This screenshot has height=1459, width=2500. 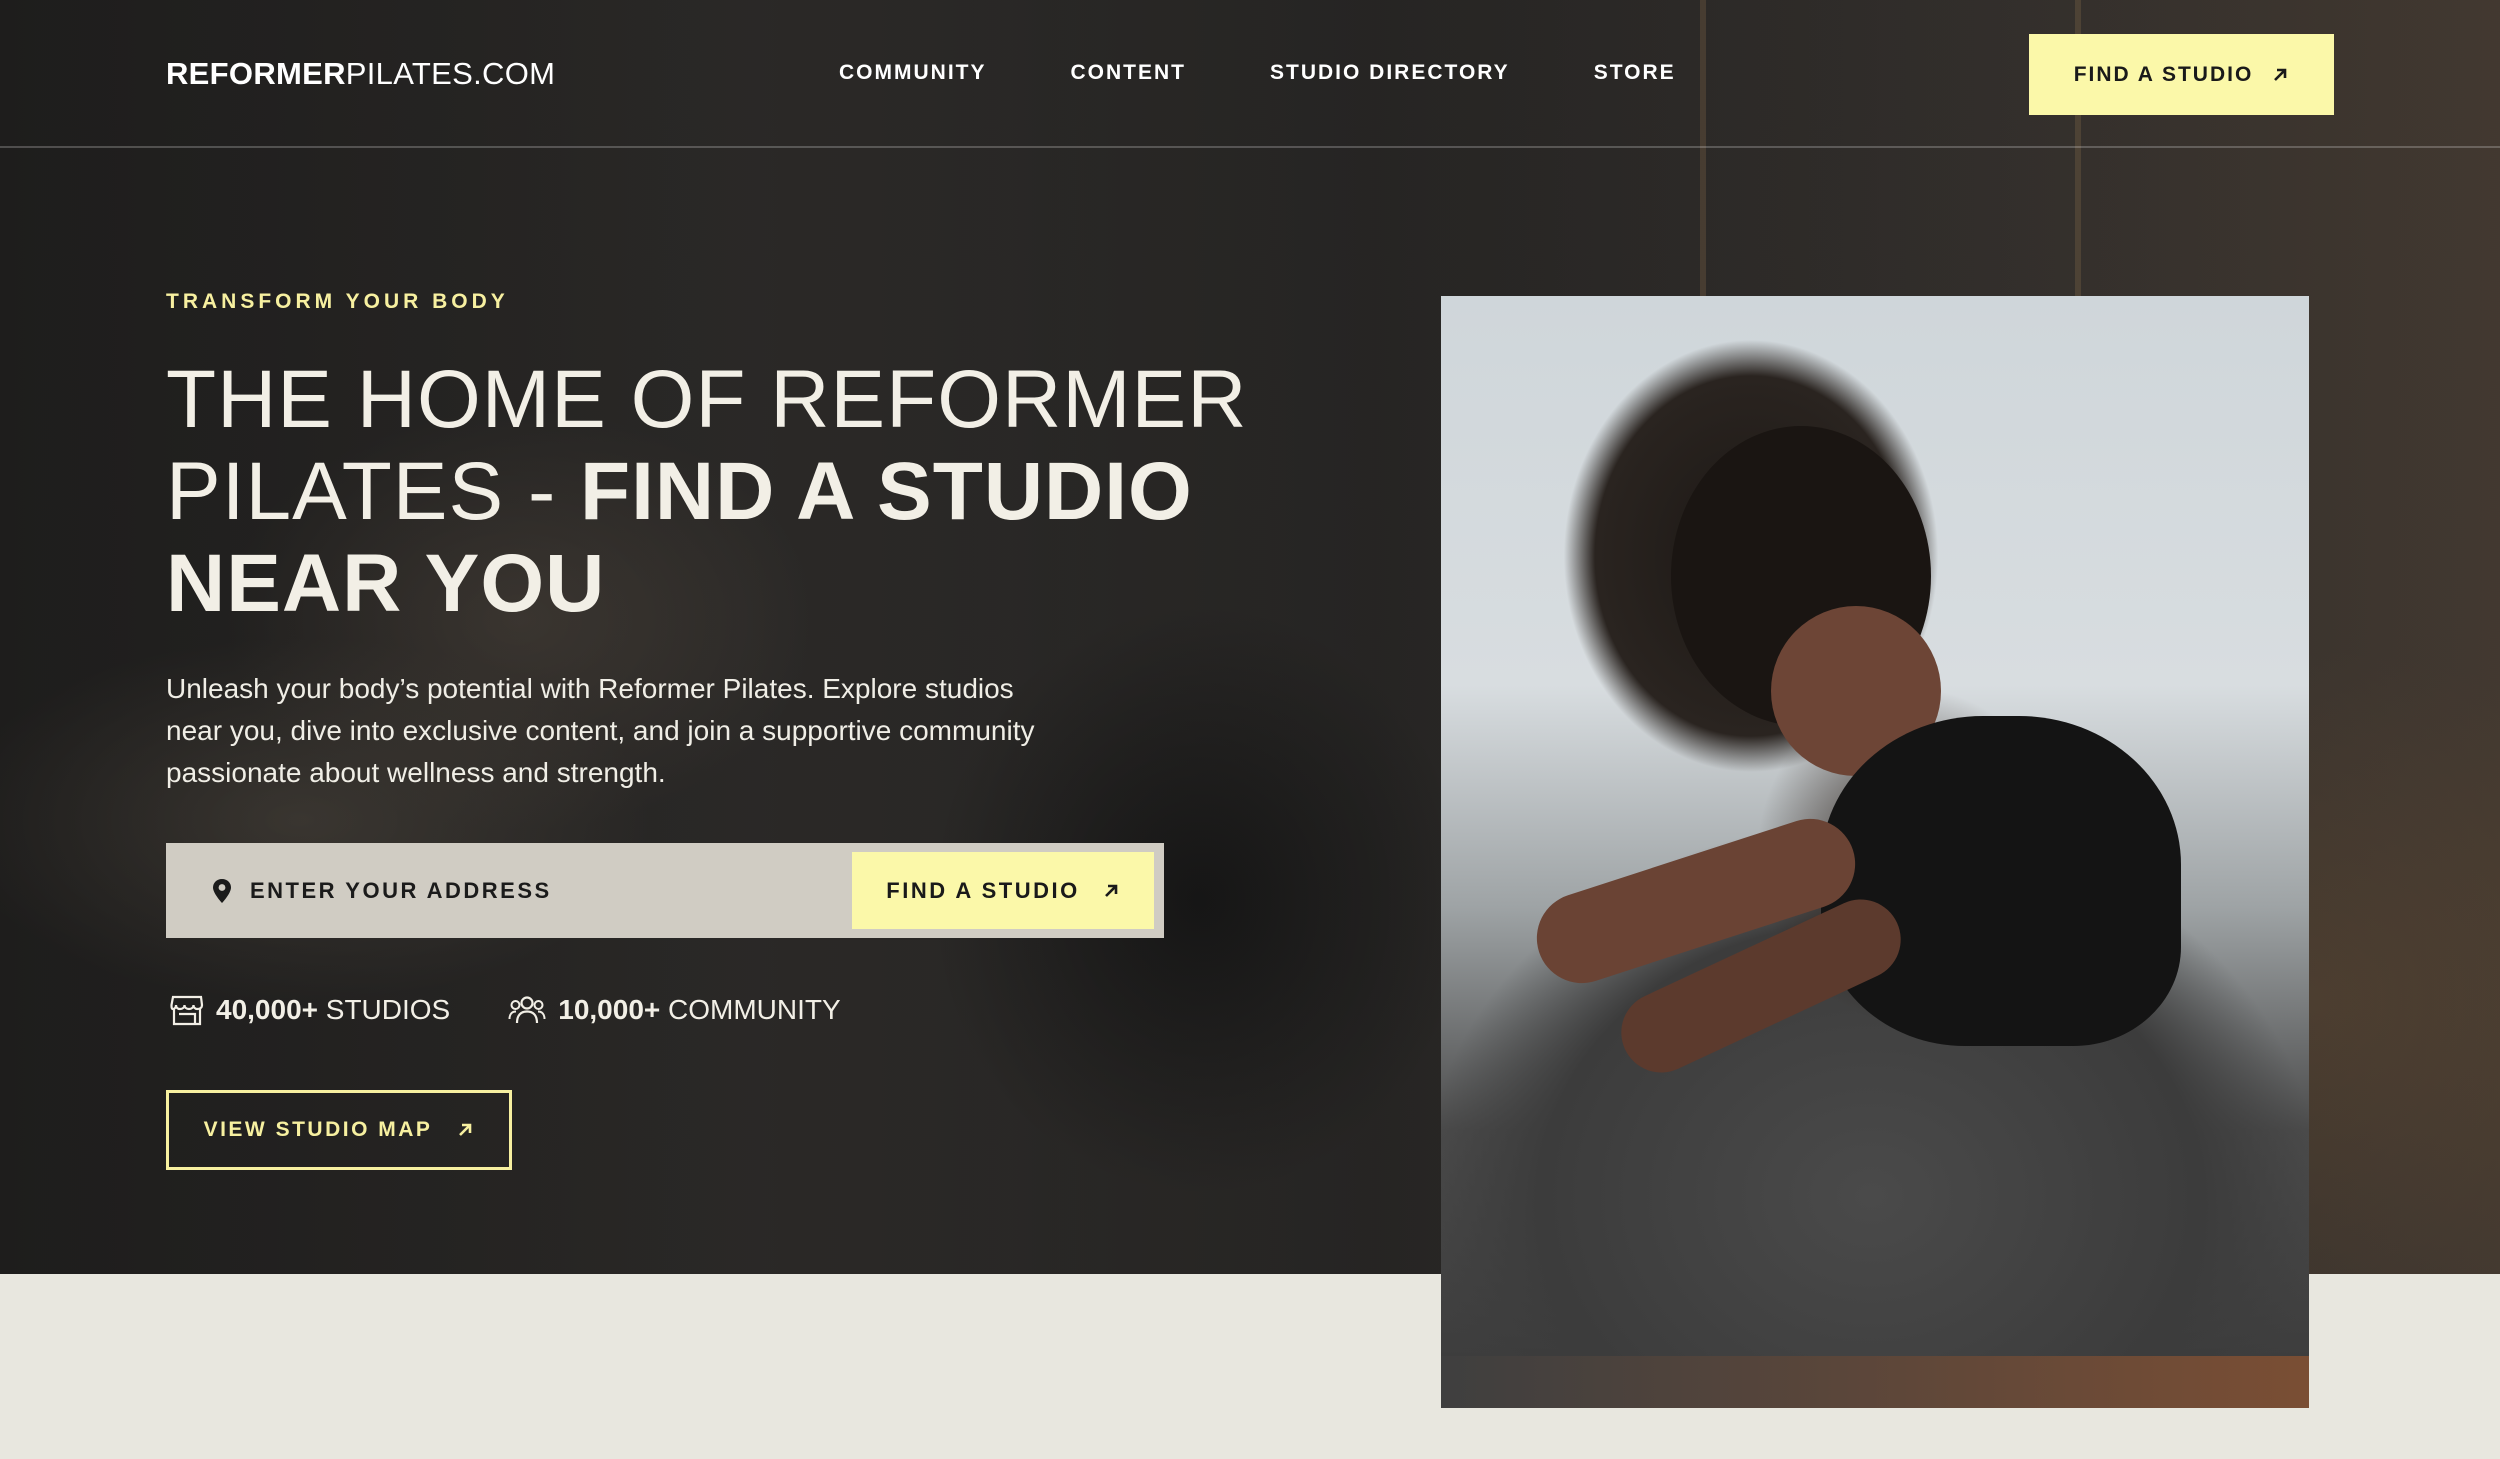 I want to click on nav-item-community: COMMUNITY, so click(x=913, y=73).